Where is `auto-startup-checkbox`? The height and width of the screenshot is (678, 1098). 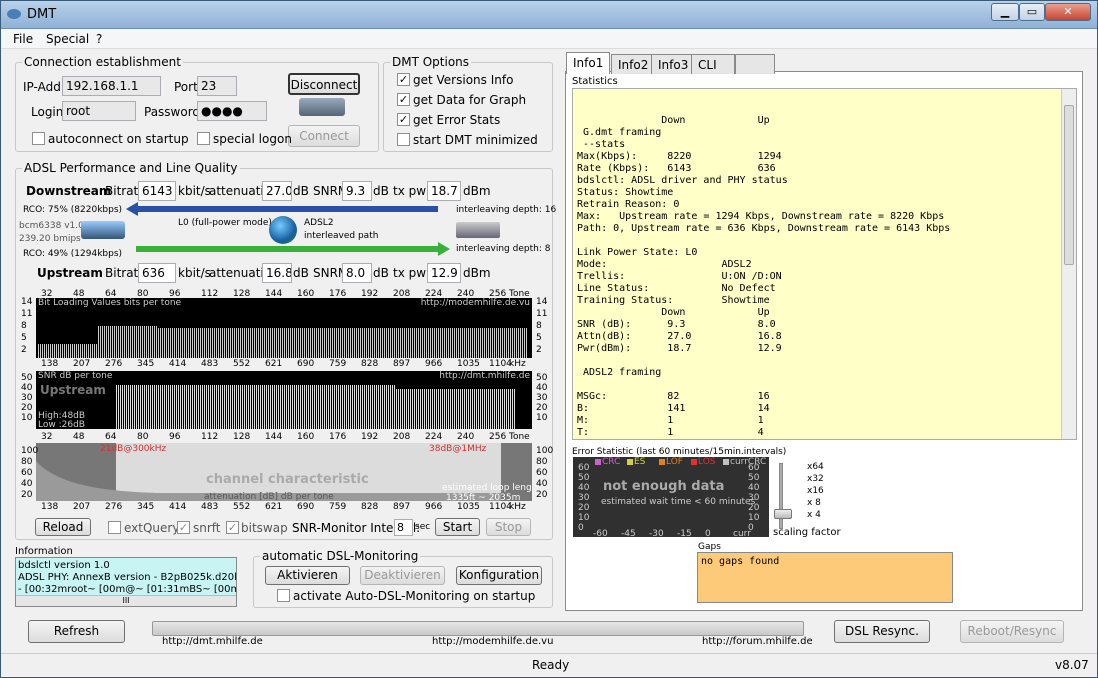 auto-startup-checkbox is located at coordinates (283, 595).